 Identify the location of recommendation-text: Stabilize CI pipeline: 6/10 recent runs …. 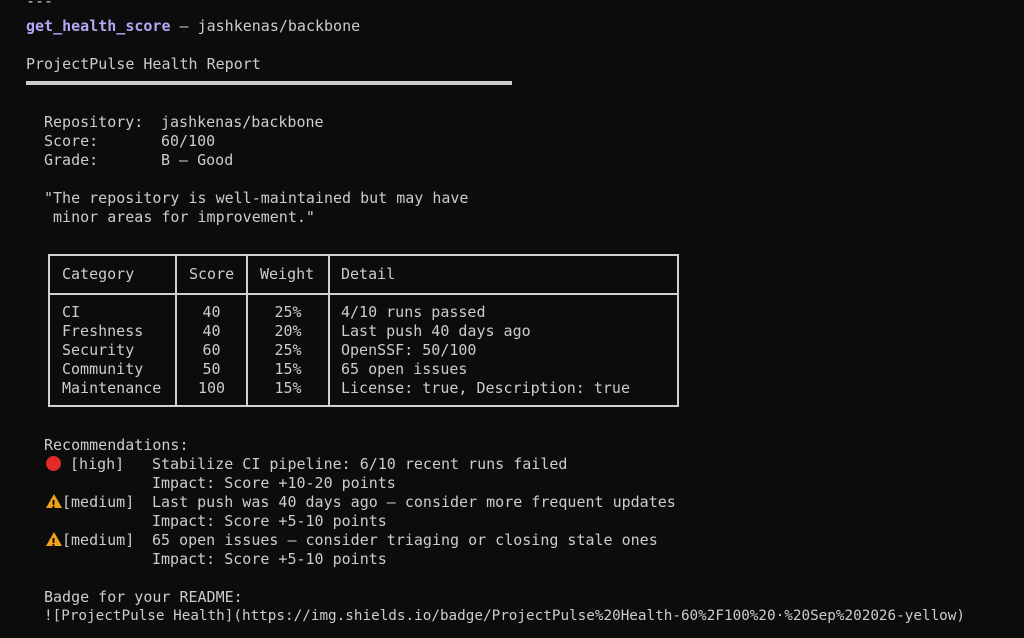
(360, 464).